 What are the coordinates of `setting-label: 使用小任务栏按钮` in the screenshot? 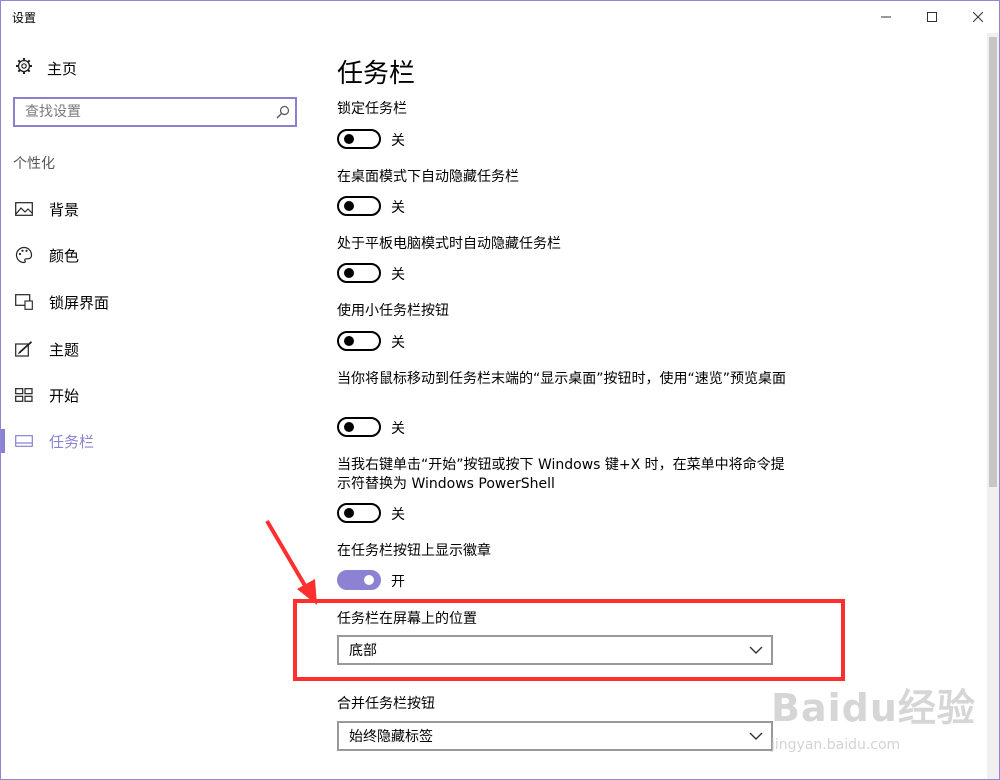 It's located at (393, 311).